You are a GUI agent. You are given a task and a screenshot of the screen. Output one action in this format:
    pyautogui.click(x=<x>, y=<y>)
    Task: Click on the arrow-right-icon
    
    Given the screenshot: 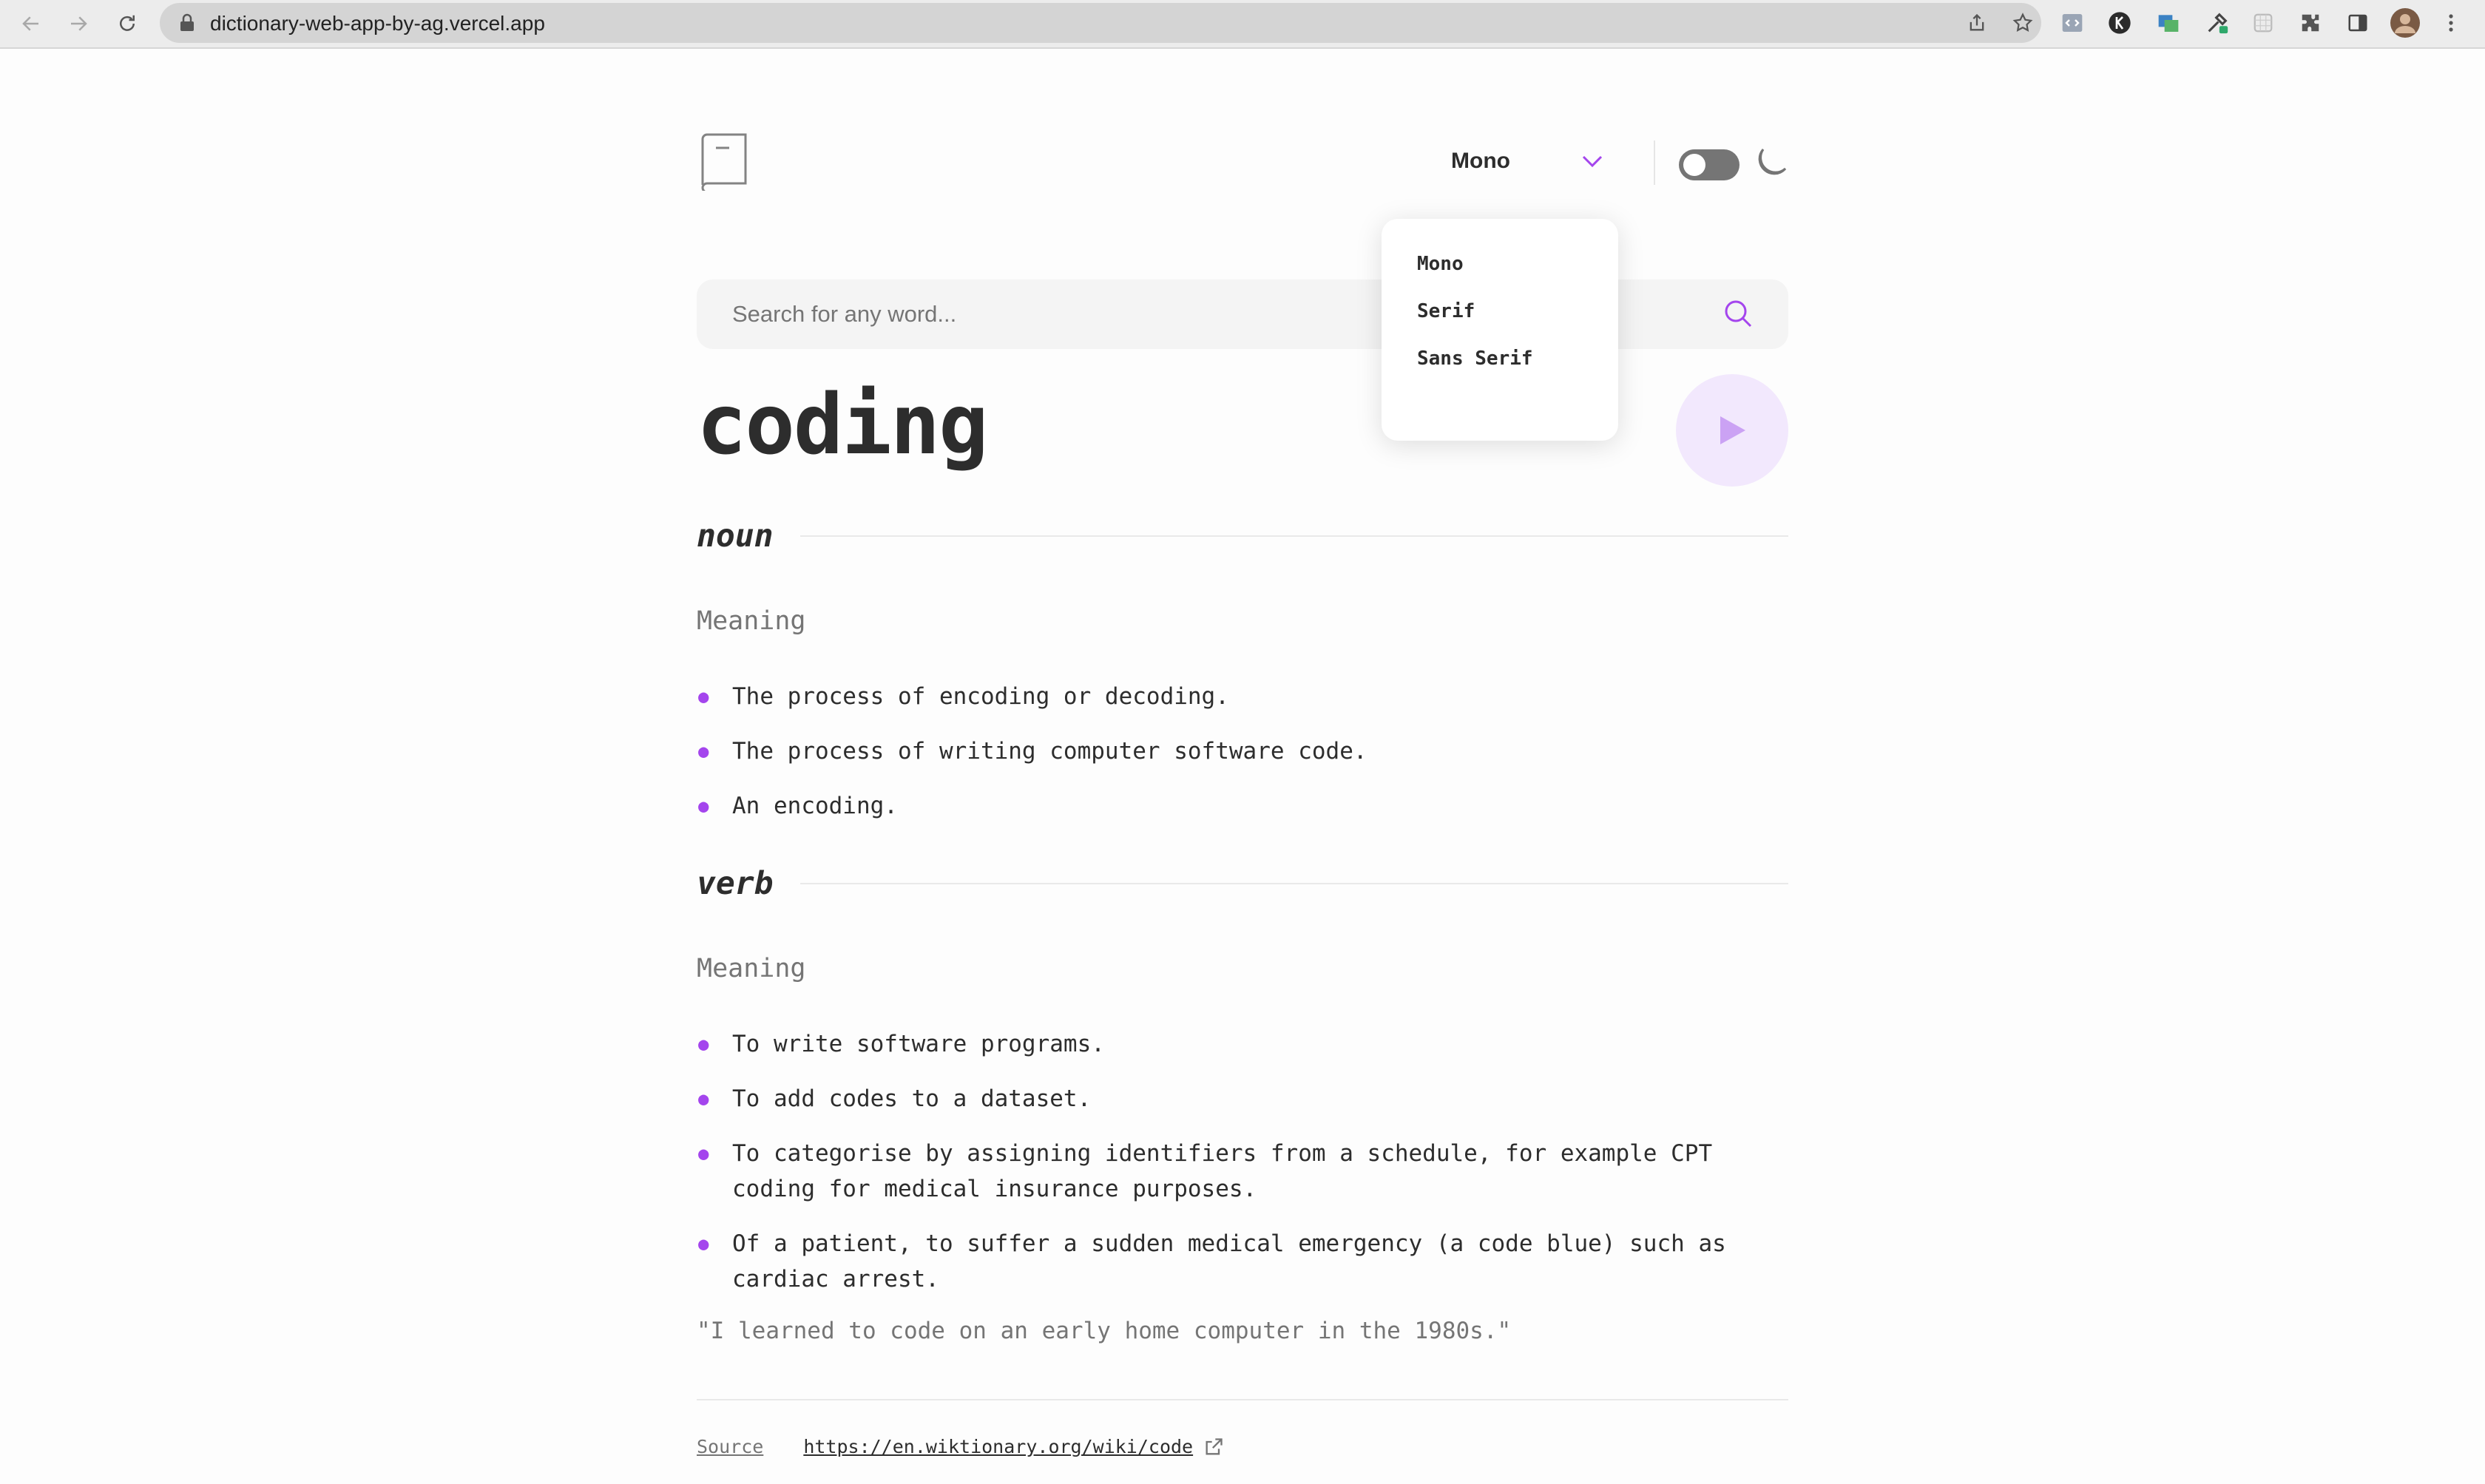 What is the action you would take?
    pyautogui.click(x=79, y=23)
    